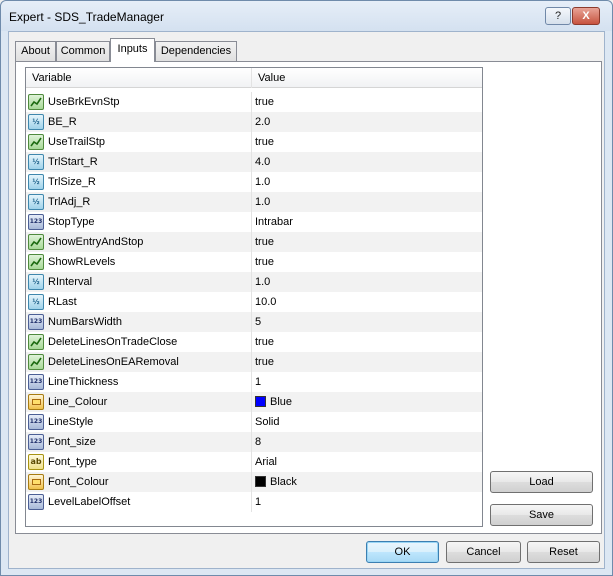 The image size is (613, 576). I want to click on table-row: 123 StopType Intrabar, so click(254, 222).